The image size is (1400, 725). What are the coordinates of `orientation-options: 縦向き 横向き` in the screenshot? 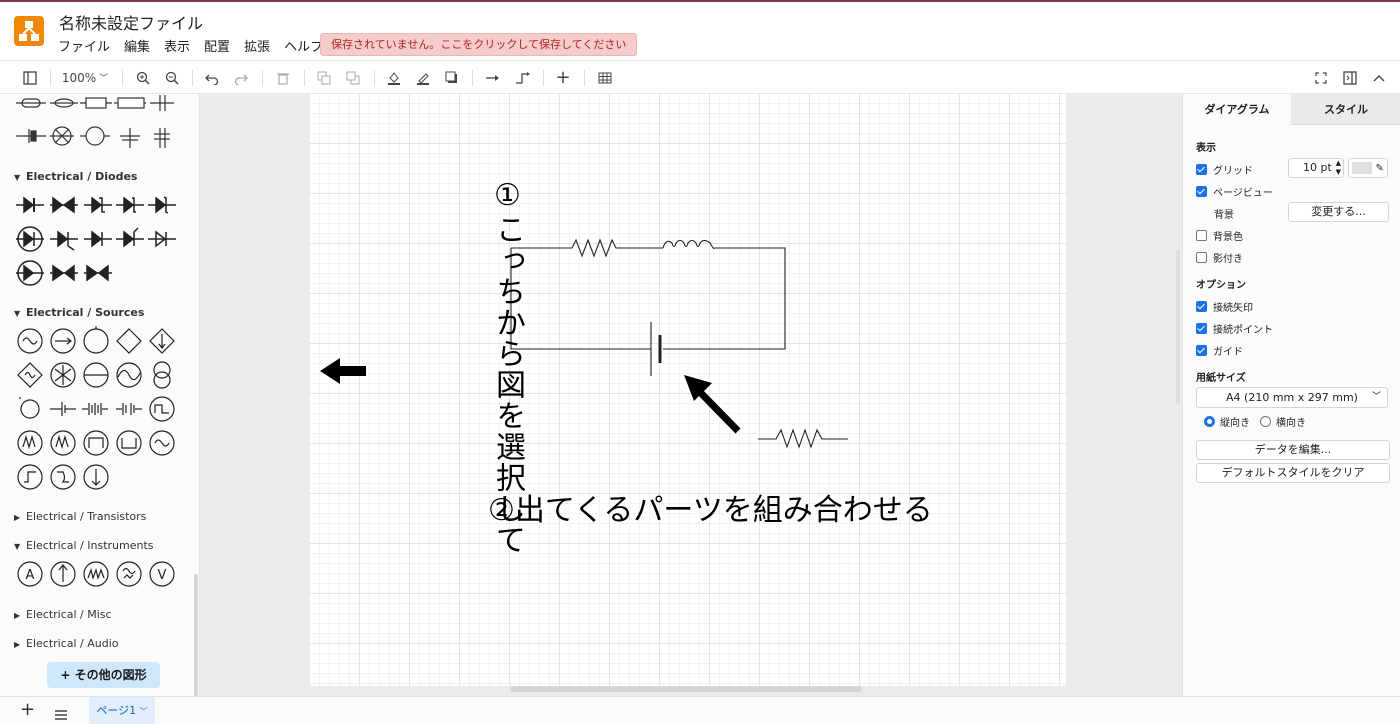 It's located at (1255, 421).